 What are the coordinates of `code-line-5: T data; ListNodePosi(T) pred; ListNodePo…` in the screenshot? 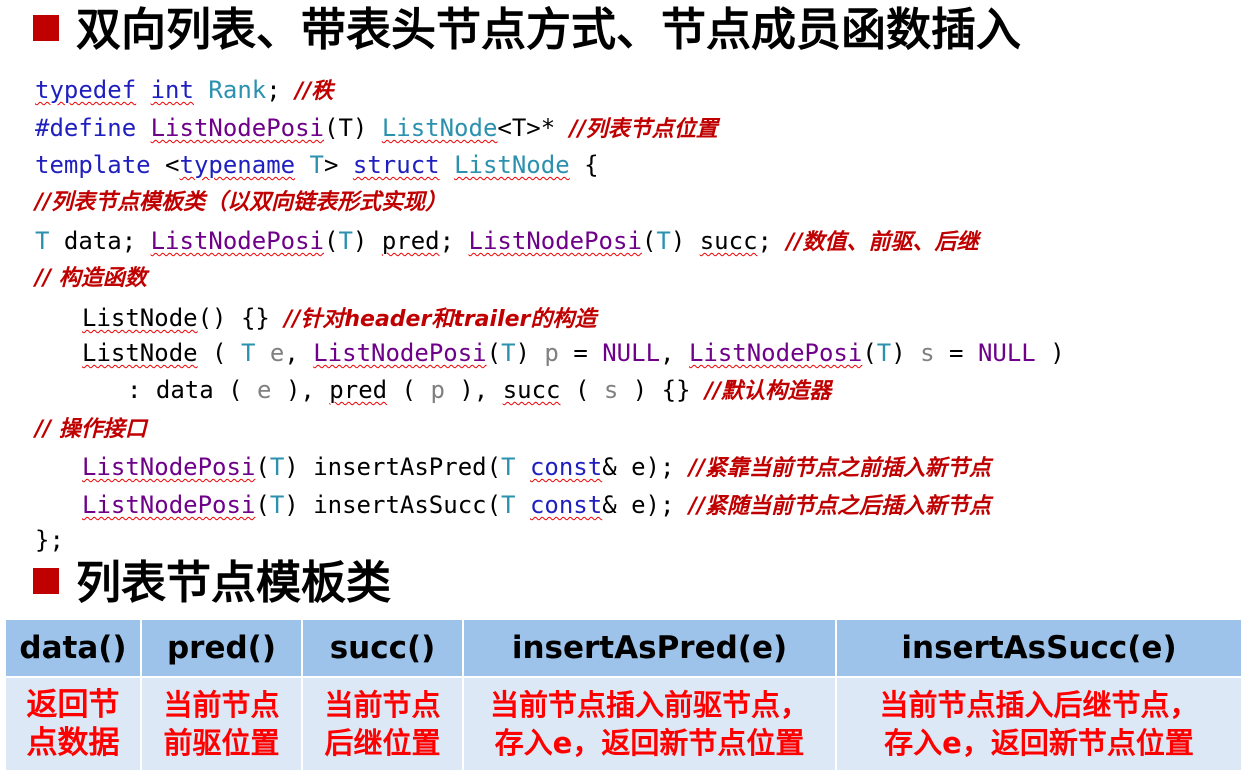 It's located at (507, 241).